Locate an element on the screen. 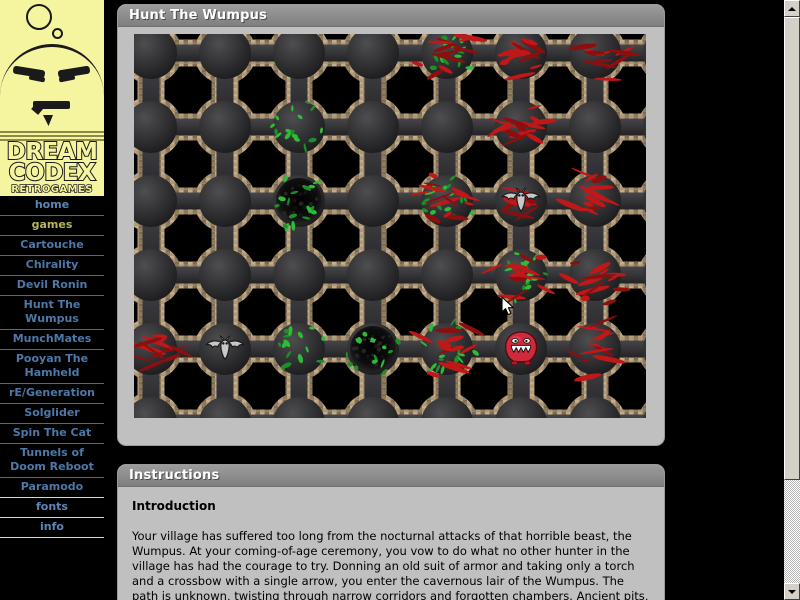  scrollbar-track is located at coordinates (792, 300).